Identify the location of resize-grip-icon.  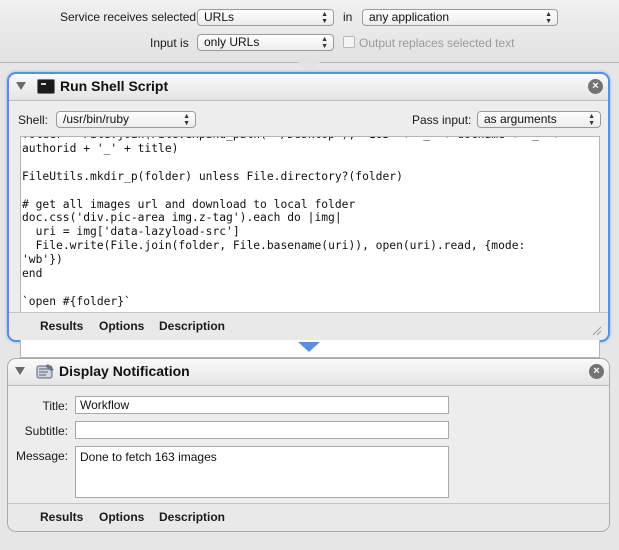
(597, 331).